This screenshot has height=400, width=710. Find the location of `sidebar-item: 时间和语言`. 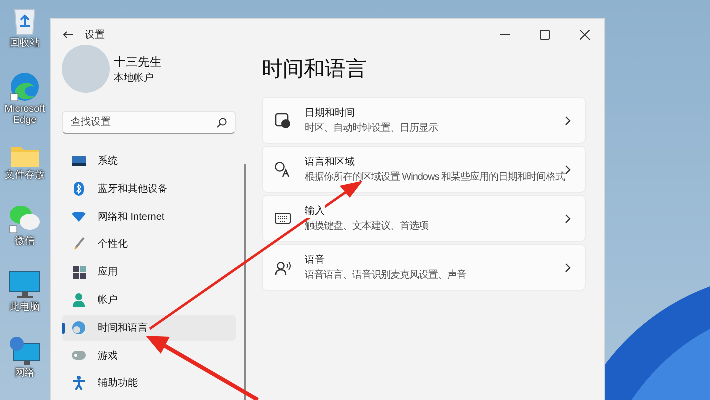

sidebar-item: 时间和语言 is located at coordinates (149, 327).